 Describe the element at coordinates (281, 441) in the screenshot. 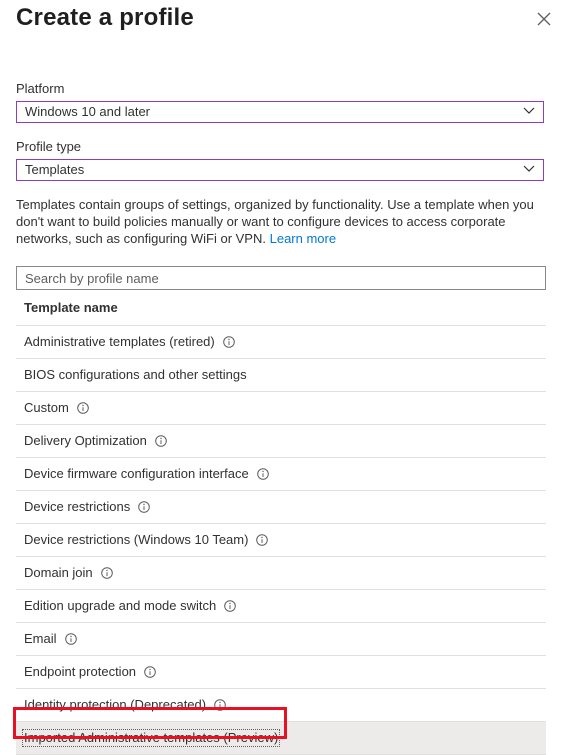

I see `table-row: Delivery Optimization` at that location.